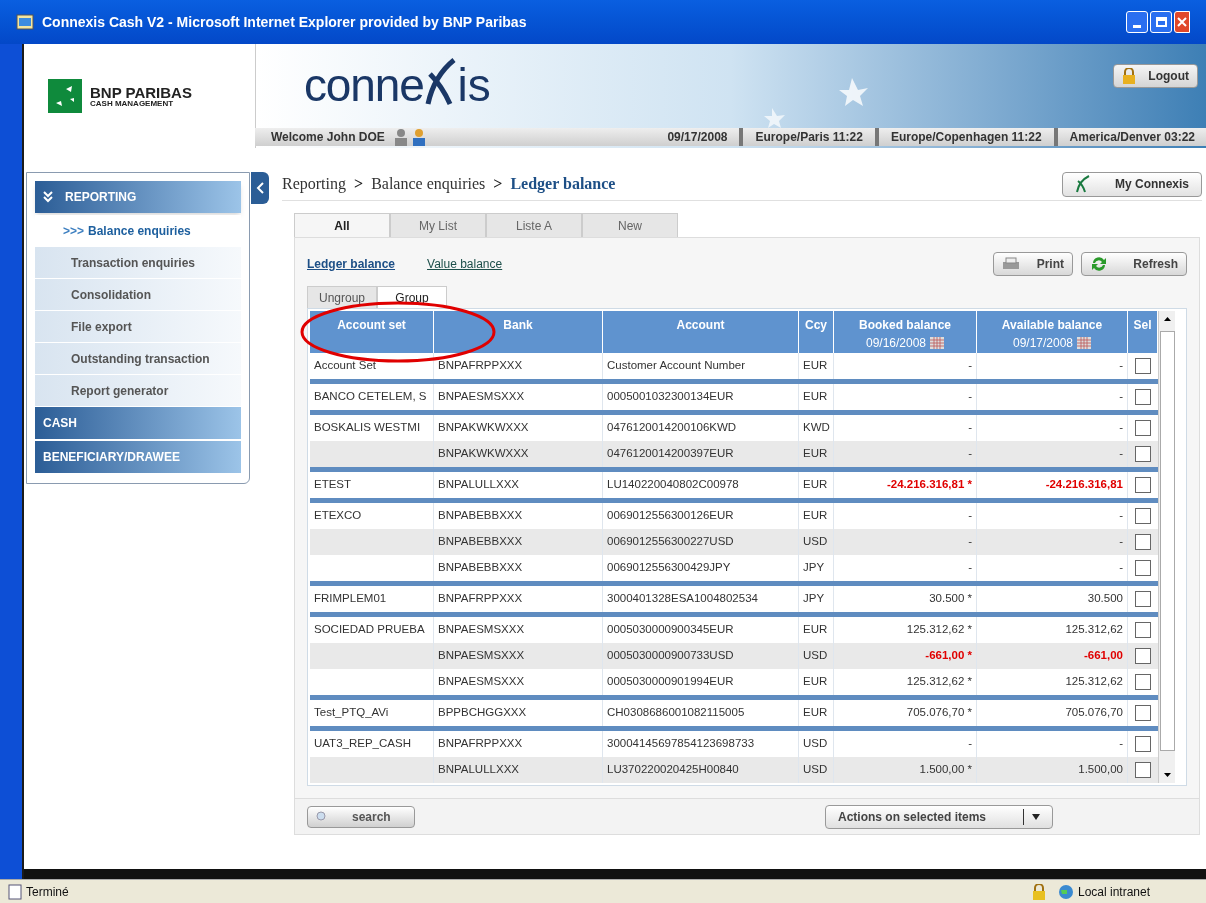  Describe the element at coordinates (132, 103) in the screenshot. I see `bank-subtitle: CASH MANAGEMENT` at that location.